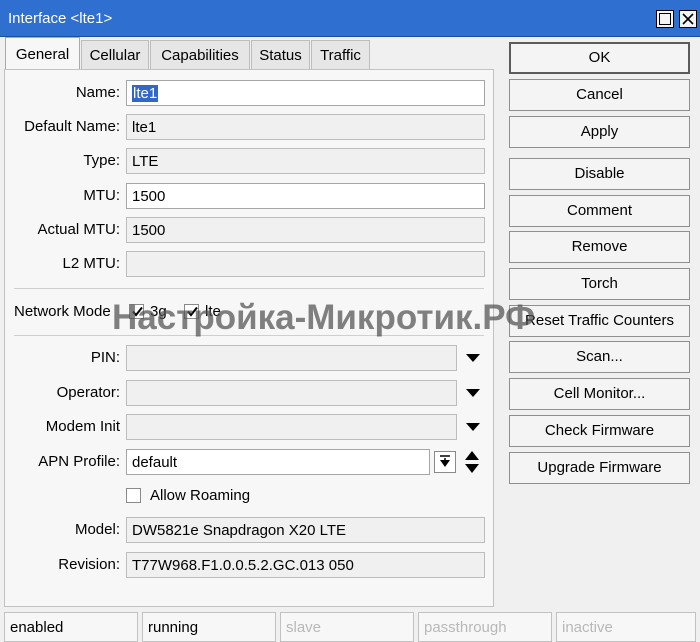 The image size is (700, 642). What do you see at coordinates (305, 127) in the screenshot?
I see `default-name-field: lte1` at bounding box center [305, 127].